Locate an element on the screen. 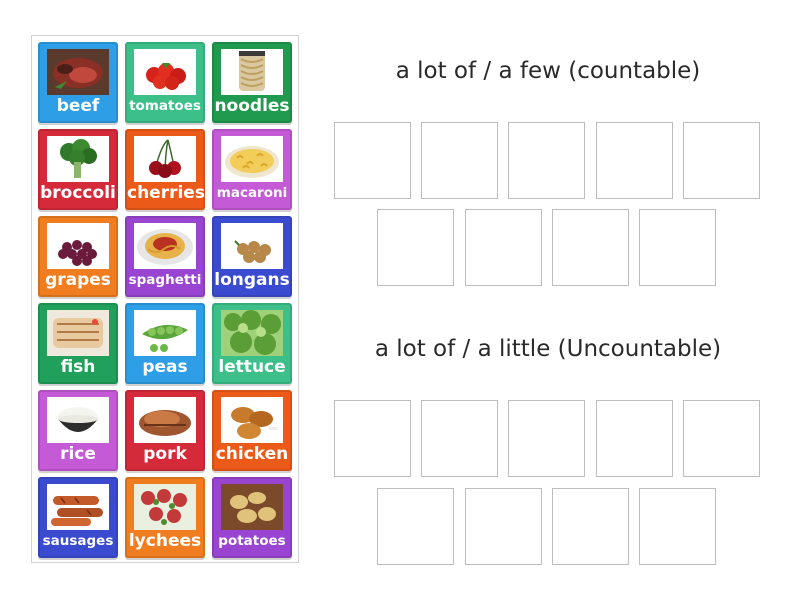 This screenshot has height=600, width=800. tile-lettuce: lettuce is located at coordinates (252, 343).